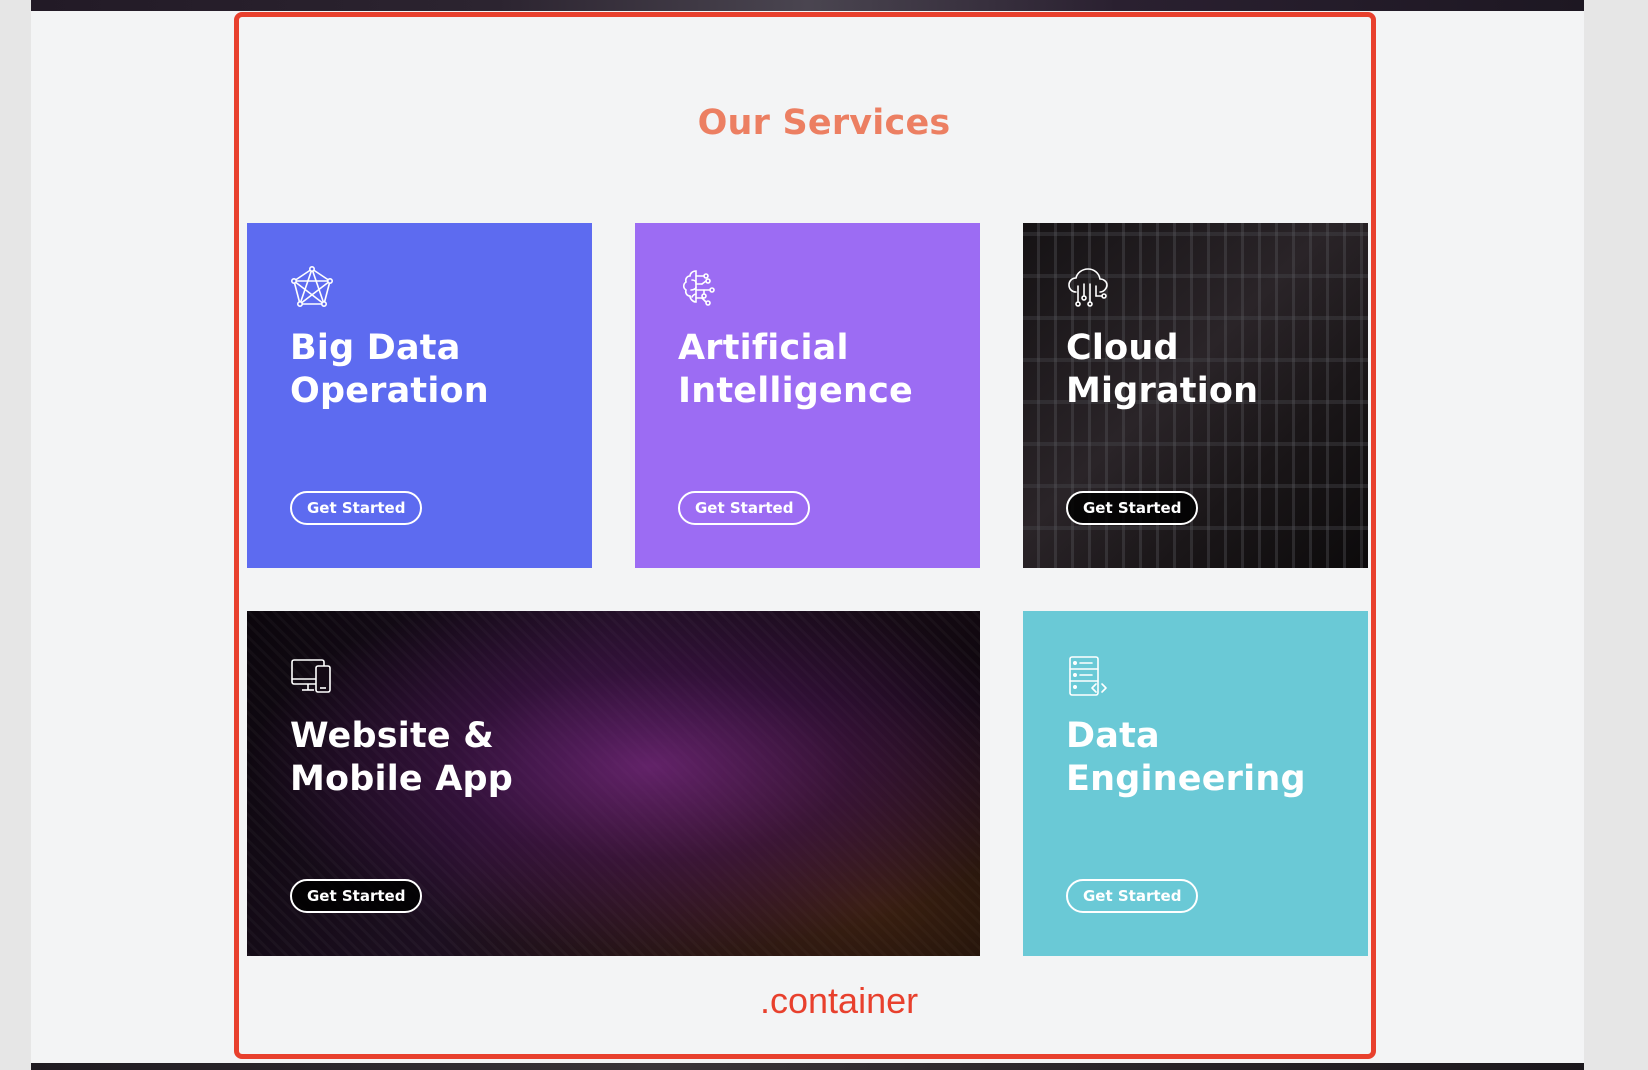 This screenshot has height=1070, width=1648. What do you see at coordinates (807, 1066) in the screenshot?
I see `bottom-hero-strip` at bounding box center [807, 1066].